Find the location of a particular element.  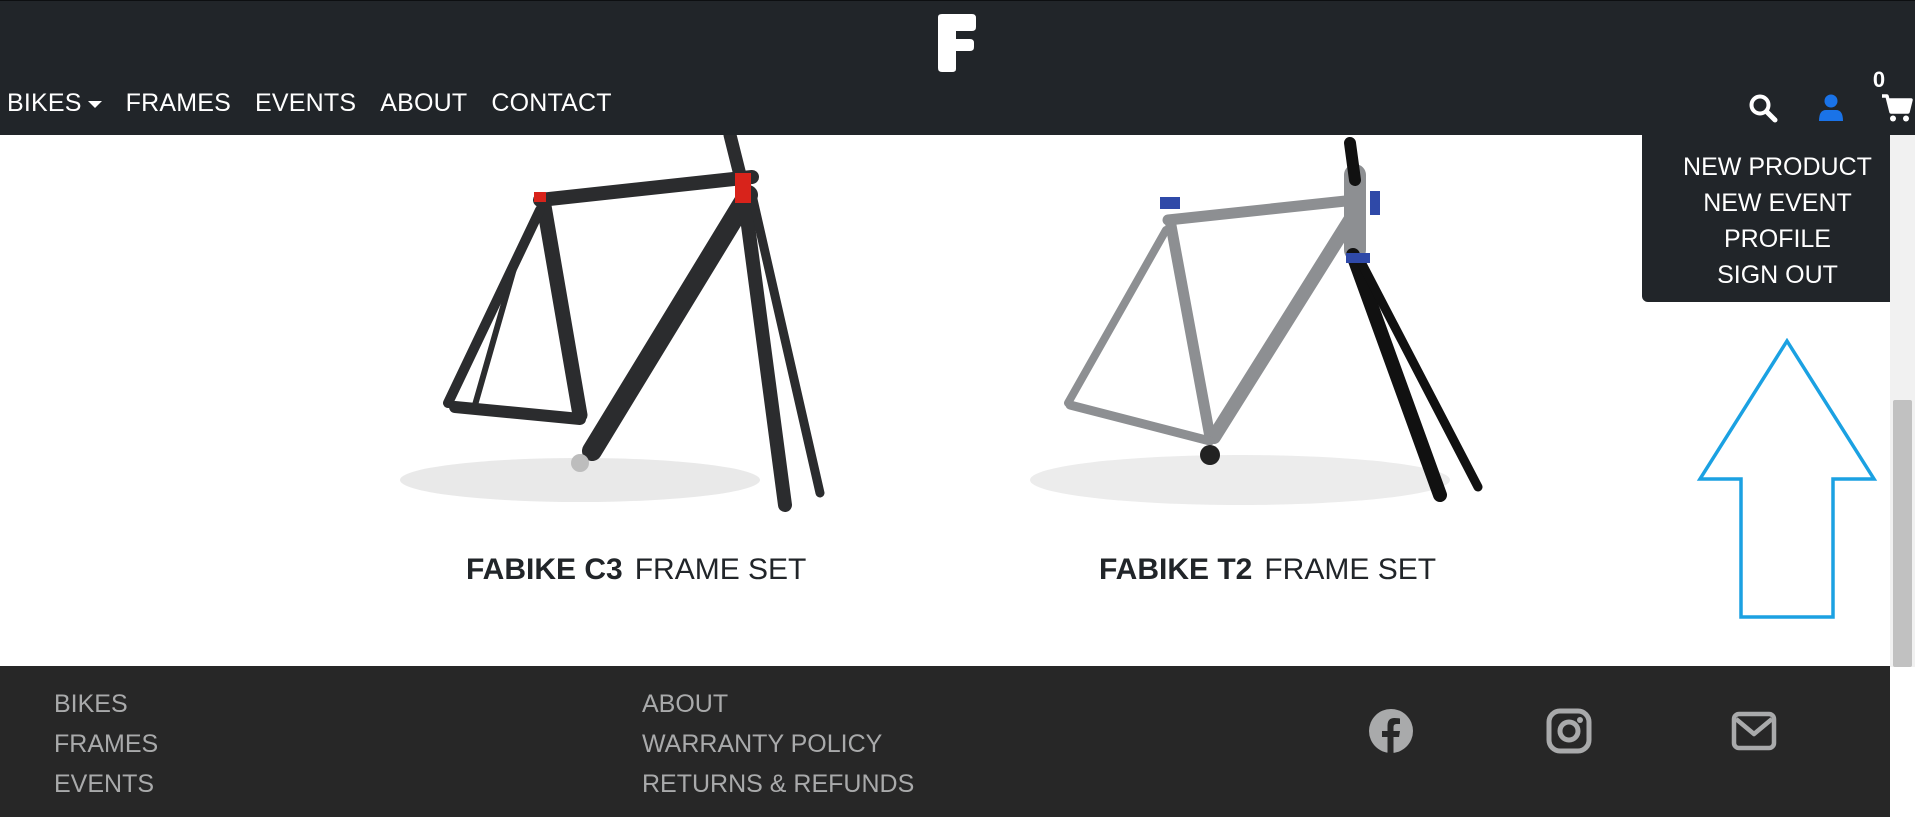

nav-bikes: BIKES is located at coordinates (54, 103).